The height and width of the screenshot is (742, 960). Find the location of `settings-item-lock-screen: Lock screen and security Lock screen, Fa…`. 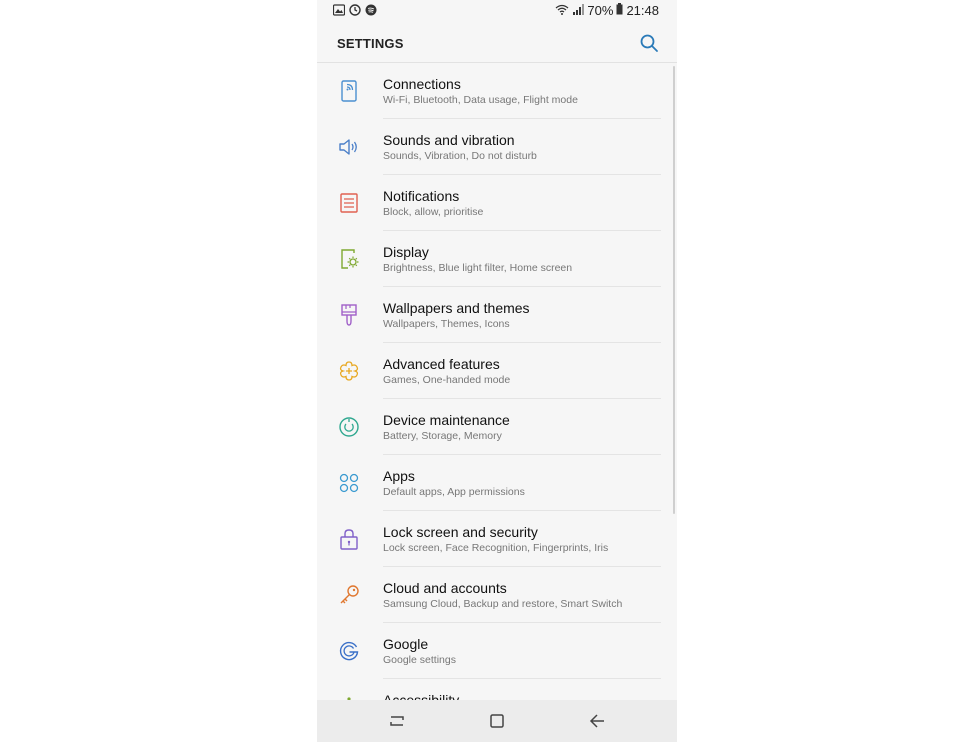

settings-item-lock-screen: Lock screen and security Lock screen, Fa… is located at coordinates (497, 539).